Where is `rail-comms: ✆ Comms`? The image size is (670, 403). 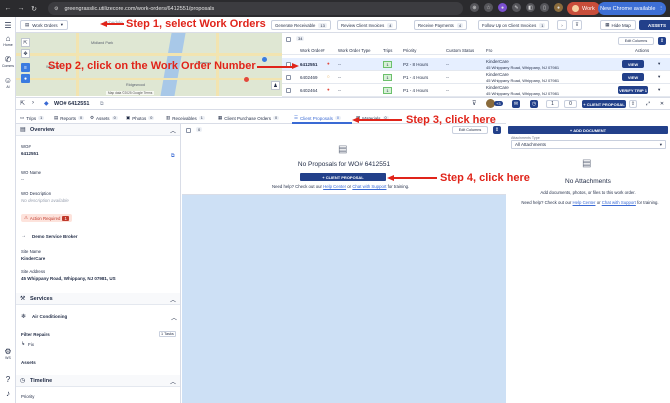
rail-comms: ✆ Comms is located at coordinates (8, 61).